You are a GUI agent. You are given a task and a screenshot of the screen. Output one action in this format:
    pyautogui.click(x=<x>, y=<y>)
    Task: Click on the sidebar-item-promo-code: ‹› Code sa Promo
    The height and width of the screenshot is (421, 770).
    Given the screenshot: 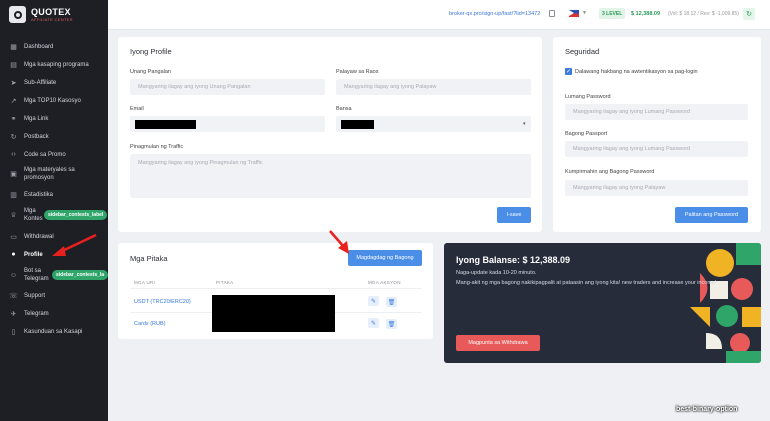 What is the action you would take?
    pyautogui.click(x=54, y=154)
    